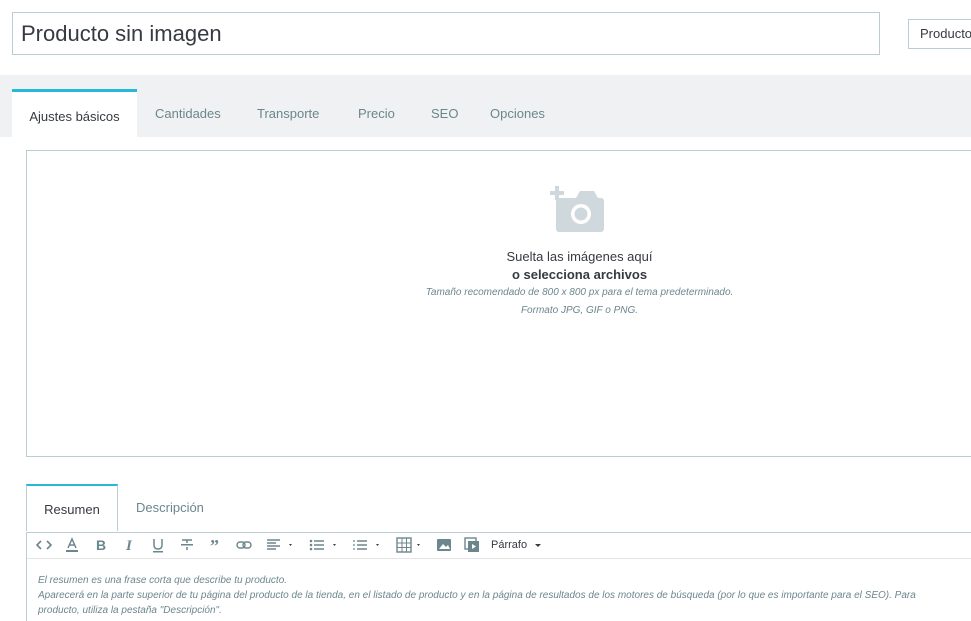 The width and height of the screenshot is (971, 621). What do you see at coordinates (170, 507) in the screenshot?
I see `tab-descripcion: Descripción` at bounding box center [170, 507].